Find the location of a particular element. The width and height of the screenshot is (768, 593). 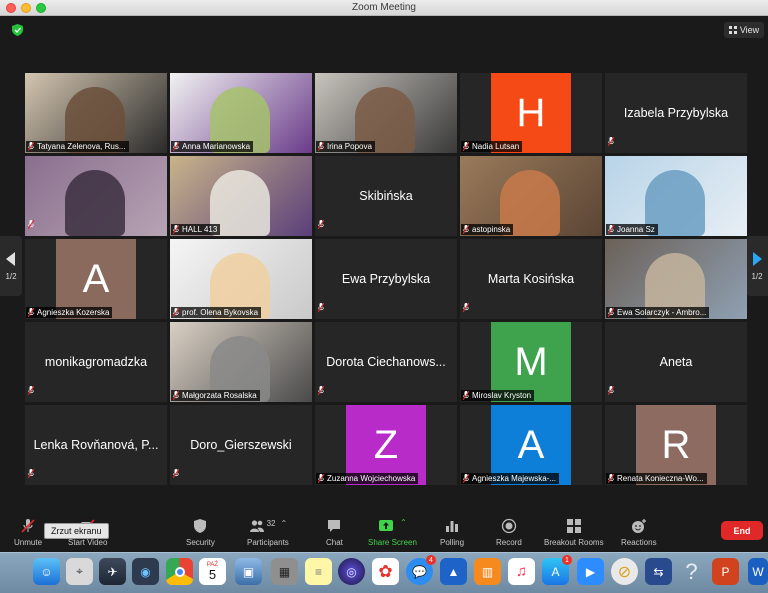

participant-tile: H Nadia Lutsan is located at coordinates (531, 113).